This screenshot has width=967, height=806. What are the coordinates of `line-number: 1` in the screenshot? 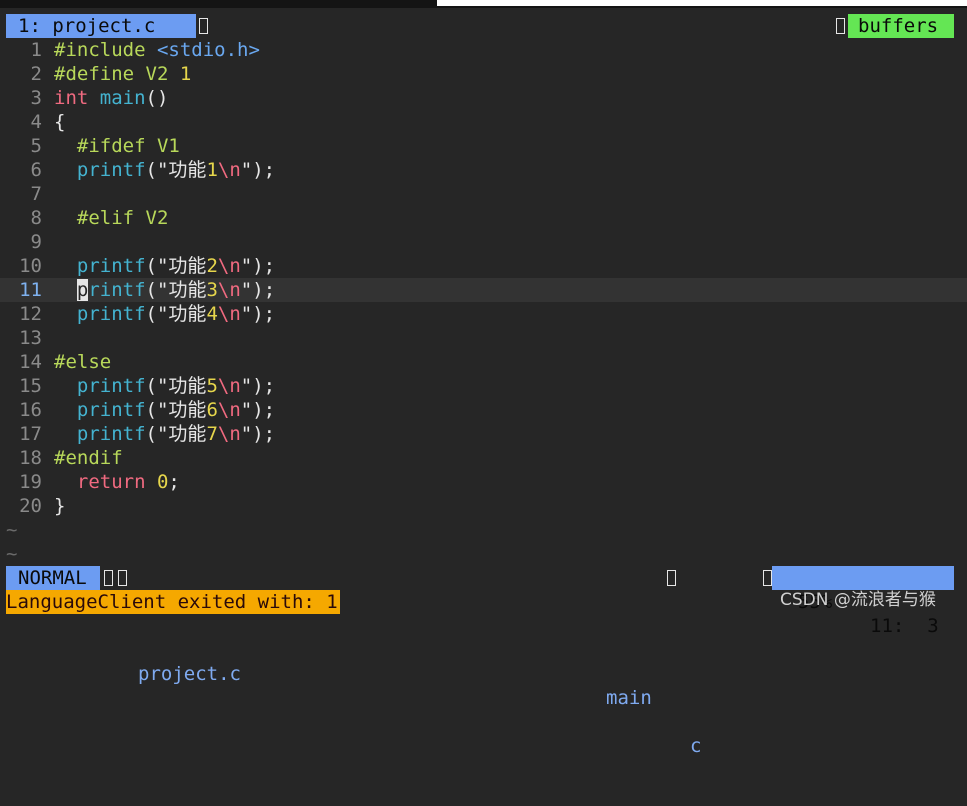 It's located at (36, 50).